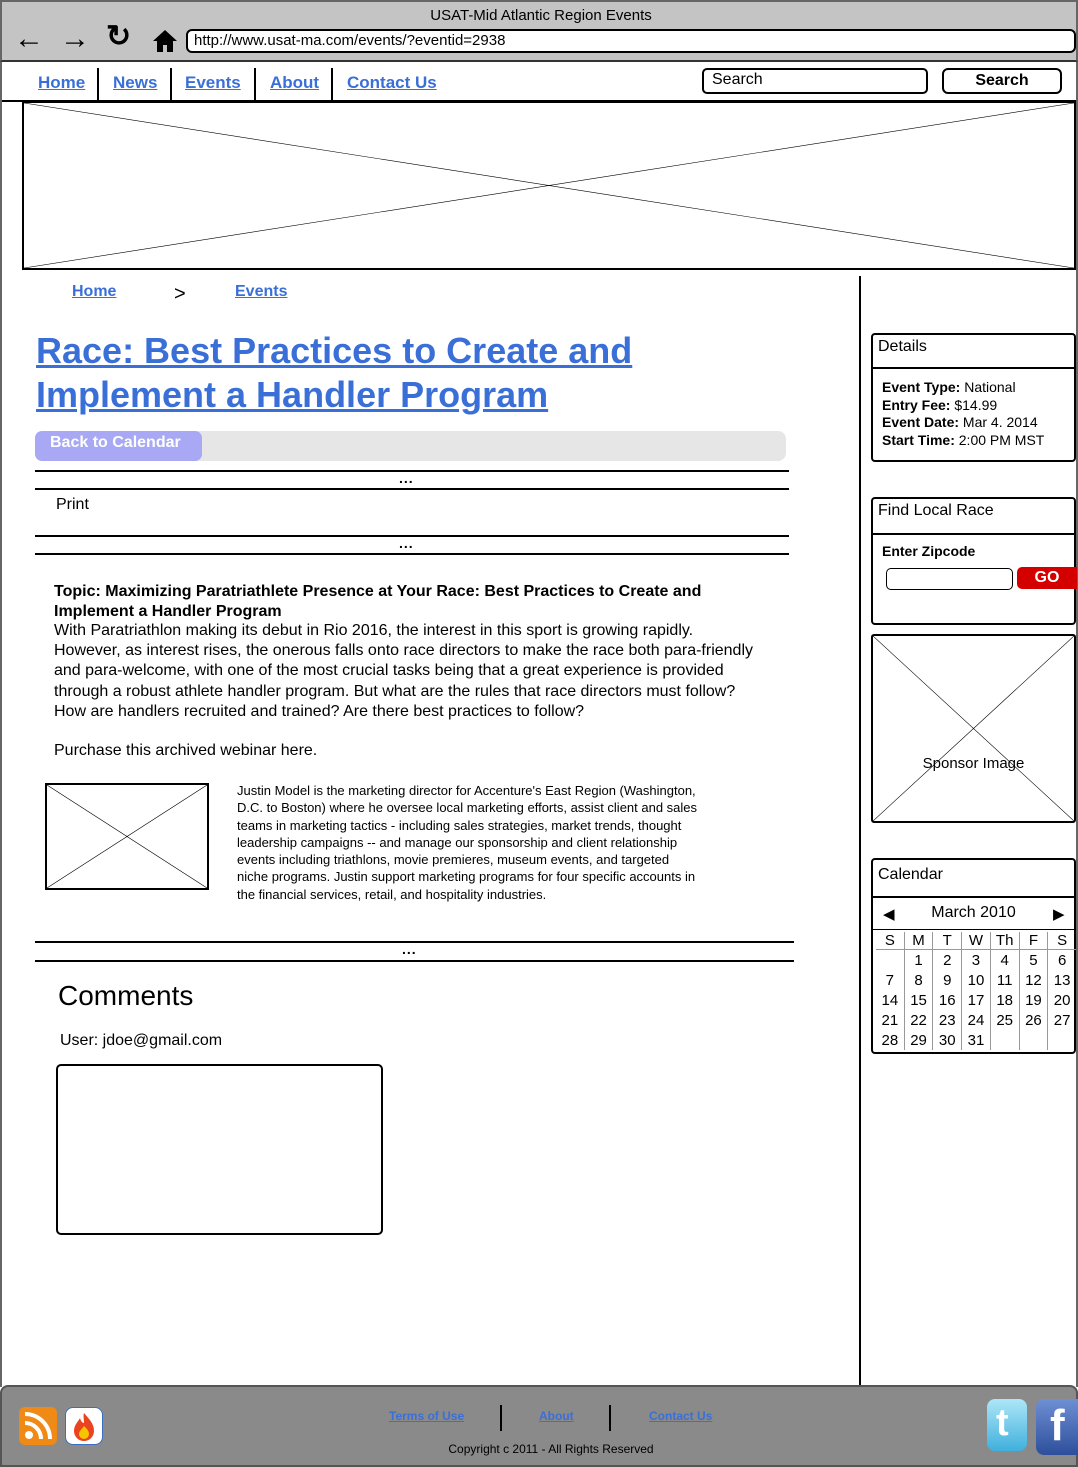 This screenshot has height=1467, width=1078. Describe the element at coordinates (219, 1149) in the screenshot. I see `comment-textarea` at that location.